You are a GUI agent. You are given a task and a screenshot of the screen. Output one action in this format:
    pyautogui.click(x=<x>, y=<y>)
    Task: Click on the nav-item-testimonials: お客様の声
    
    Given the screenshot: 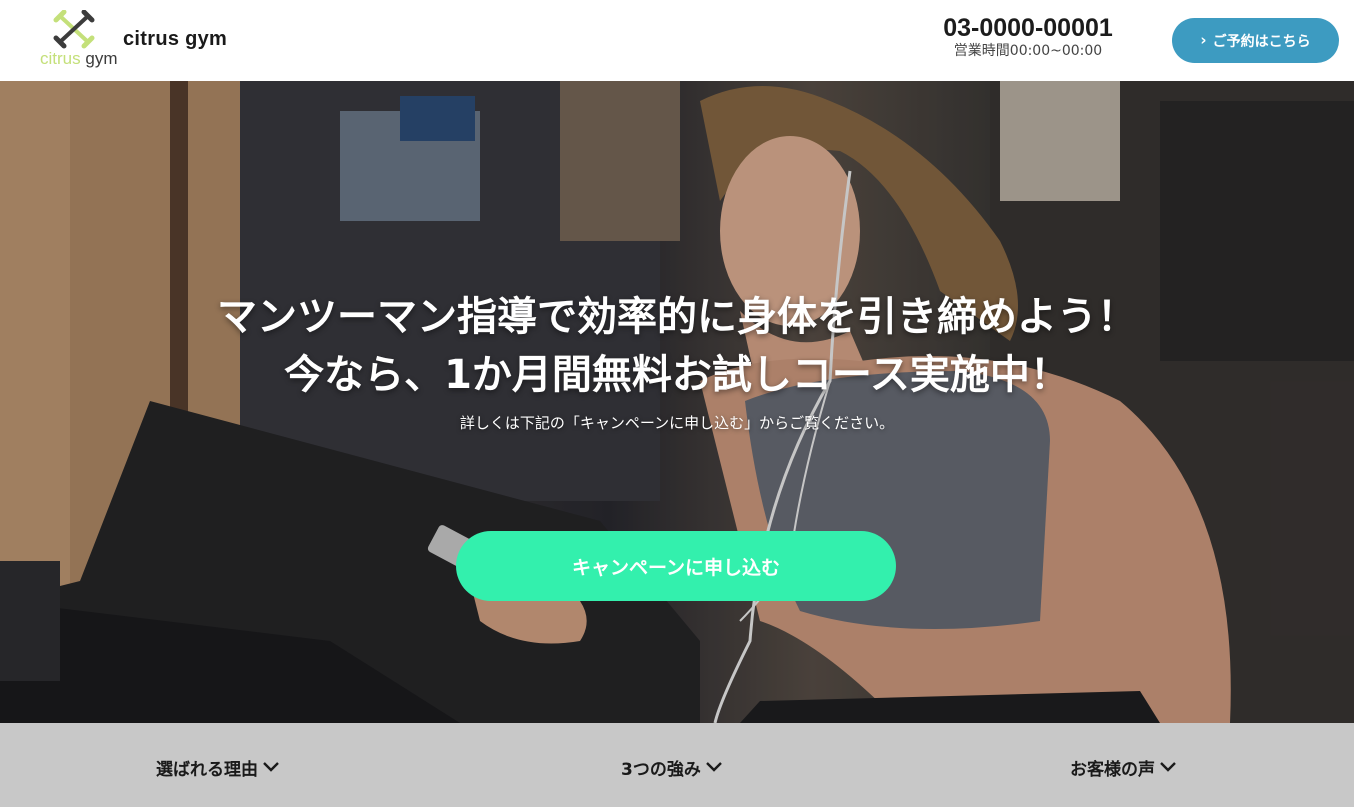 What is the action you would take?
    pyautogui.click(x=1123, y=767)
    